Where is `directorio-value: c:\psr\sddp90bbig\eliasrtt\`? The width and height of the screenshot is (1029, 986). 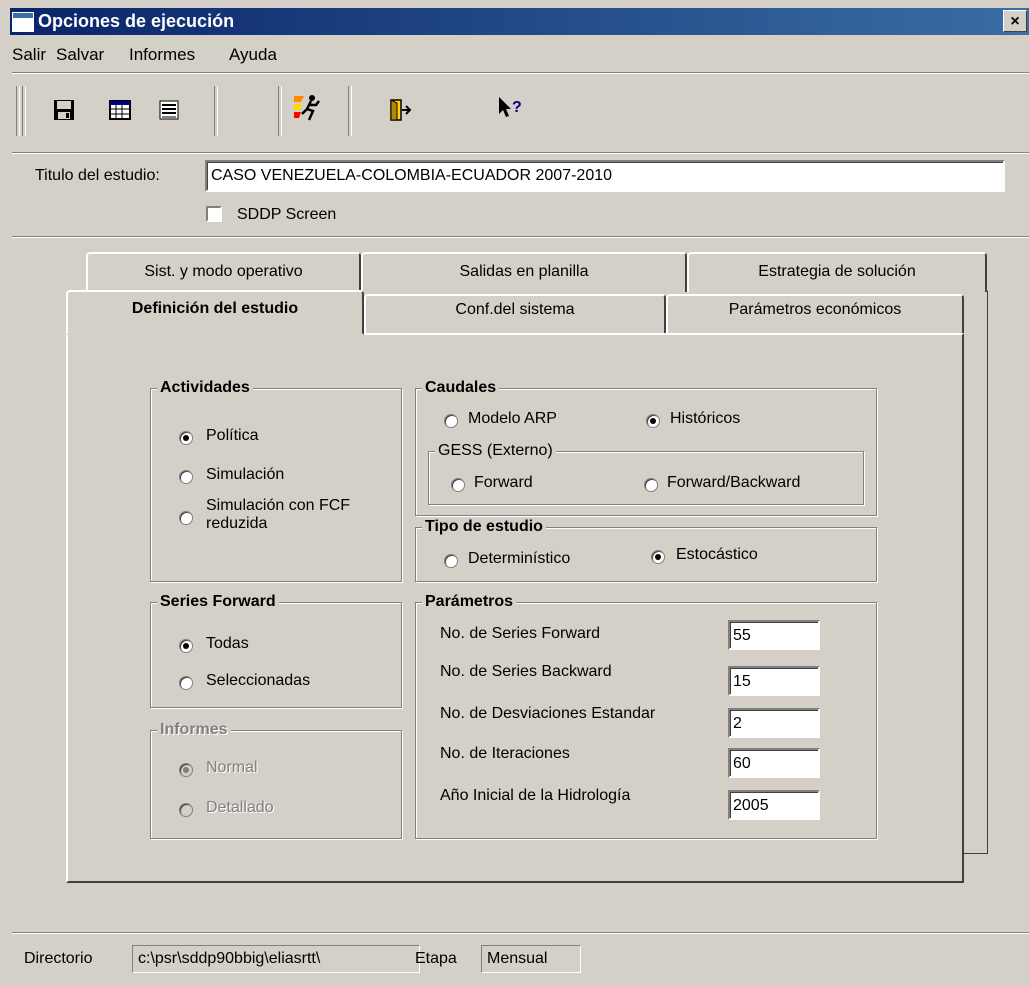
directorio-value: c:\psr\sddp90bbig\eliasrtt\ is located at coordinates (276, 959).